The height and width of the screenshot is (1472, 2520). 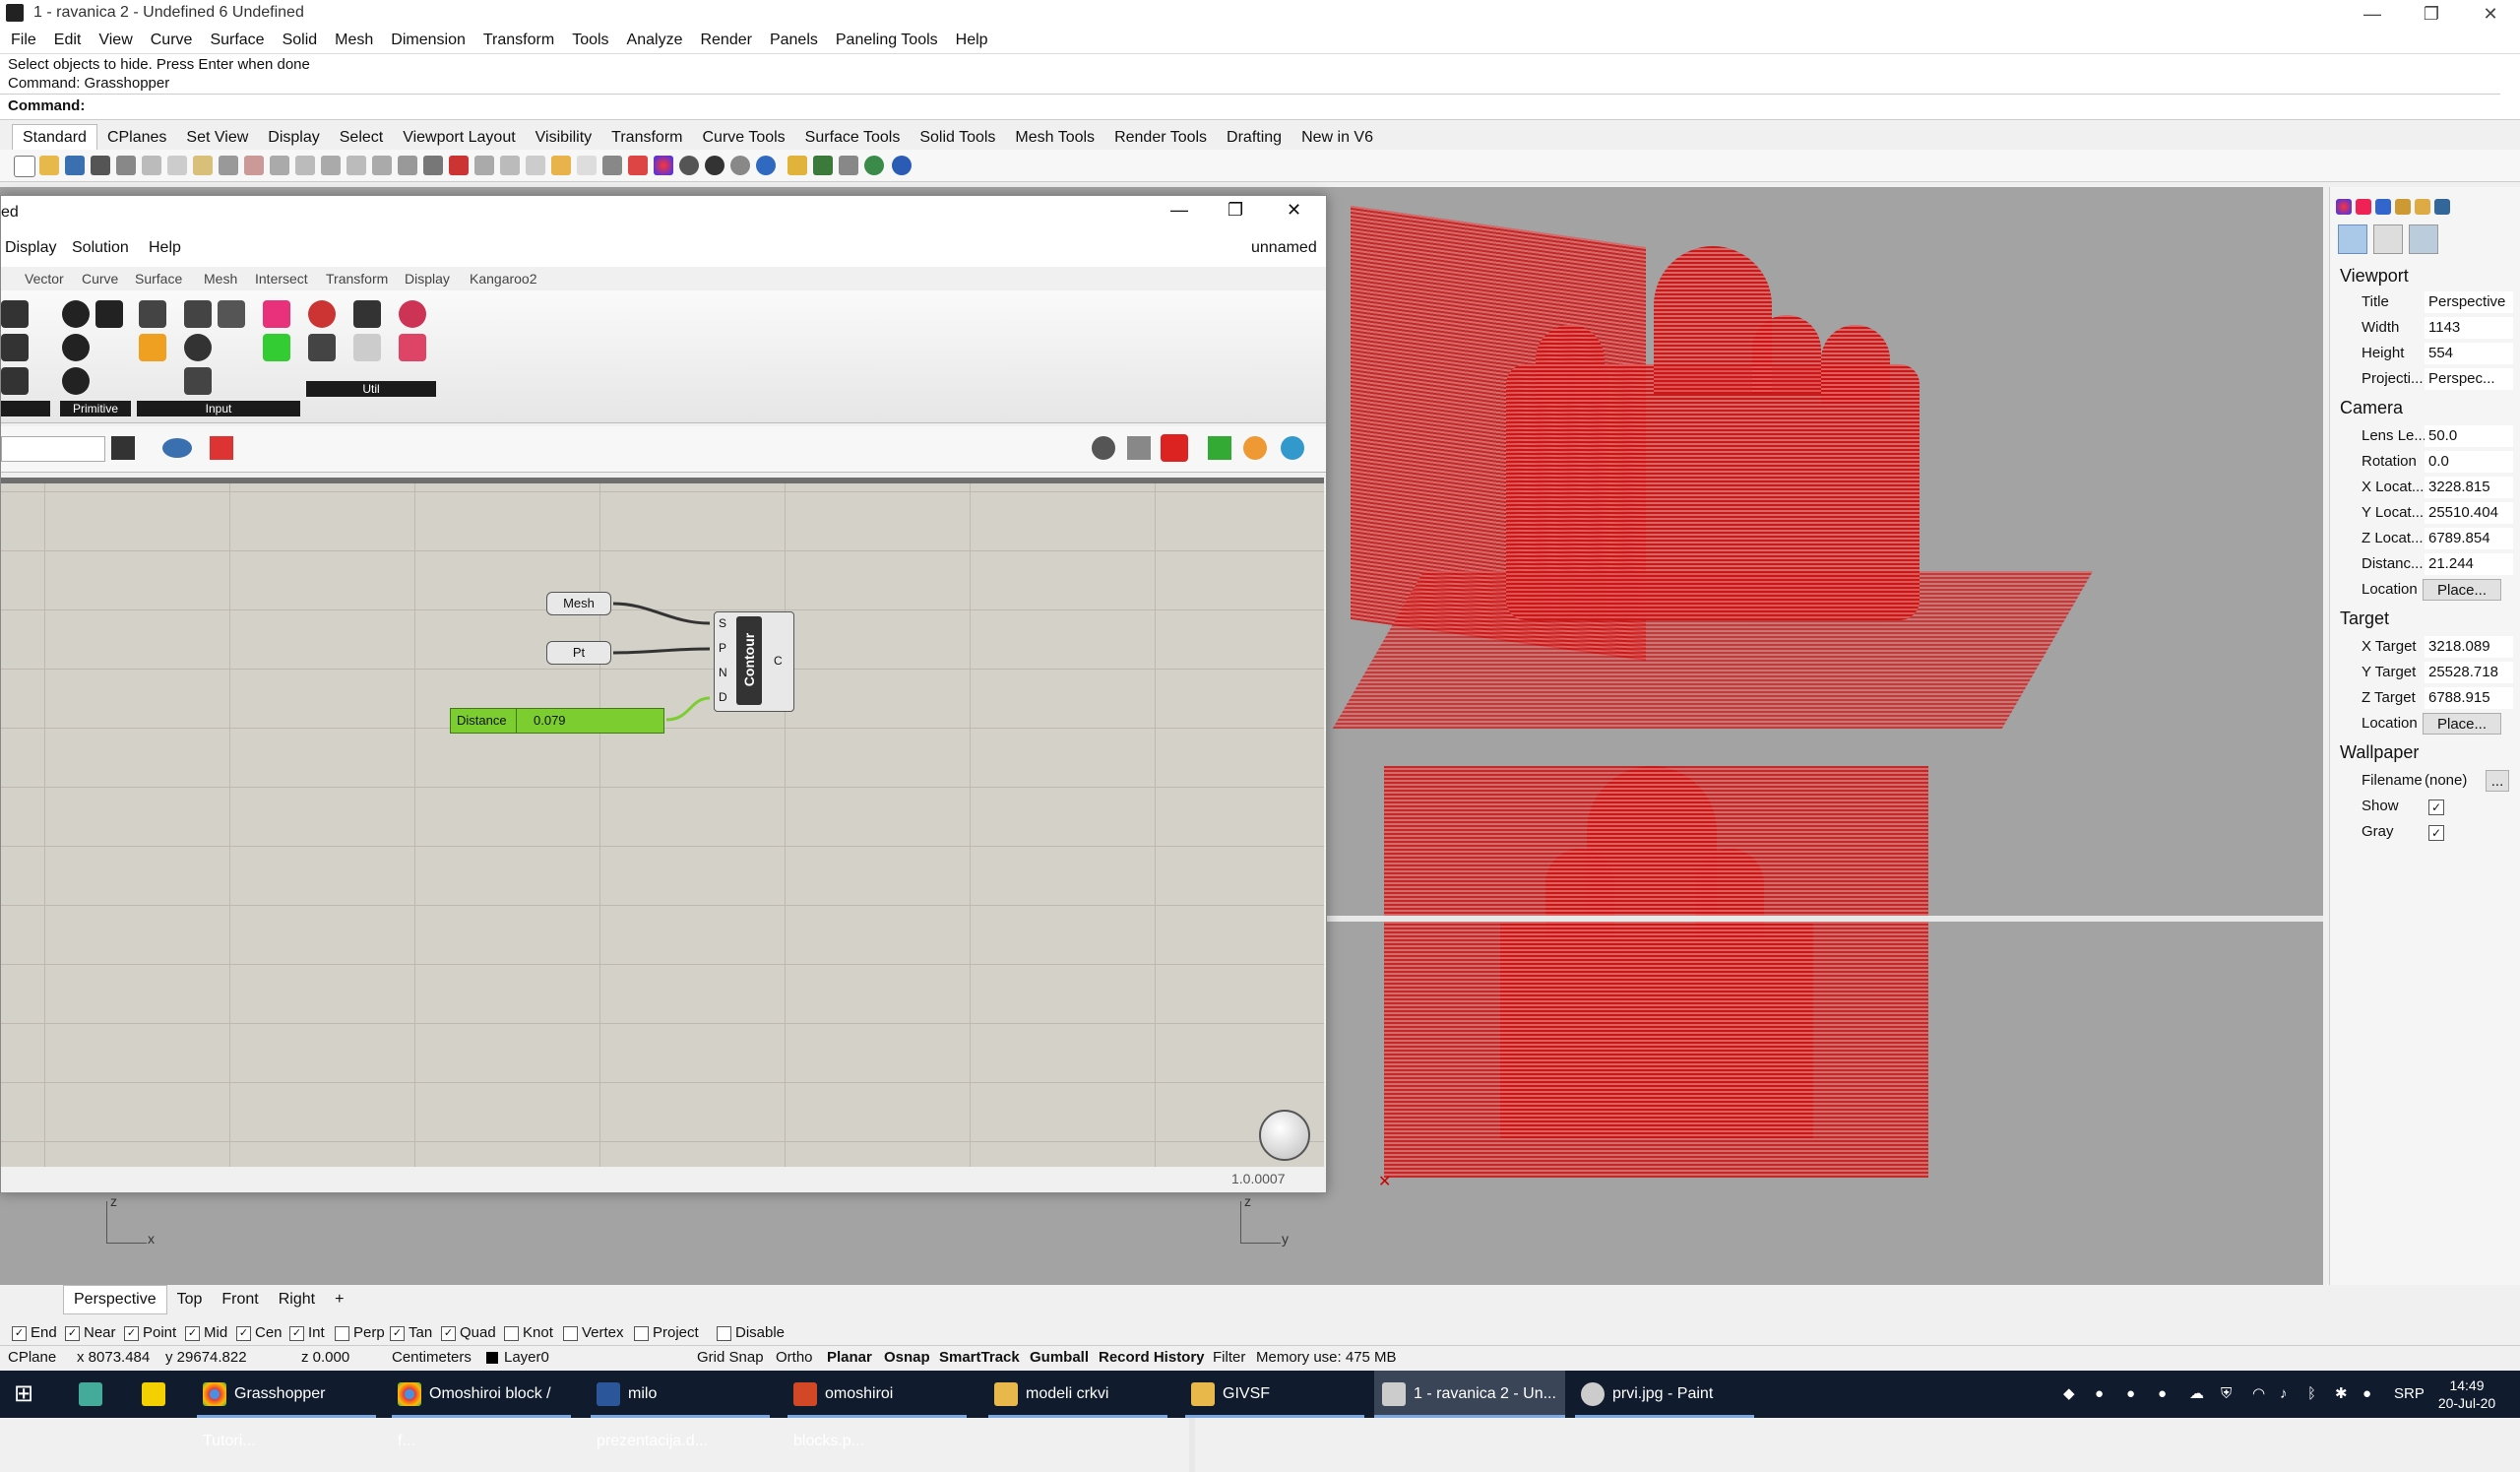 What do you see at coordinates (794, 40) in the screenshot?
I see `menu-panels: Panels` at bounding box center [794, 40].